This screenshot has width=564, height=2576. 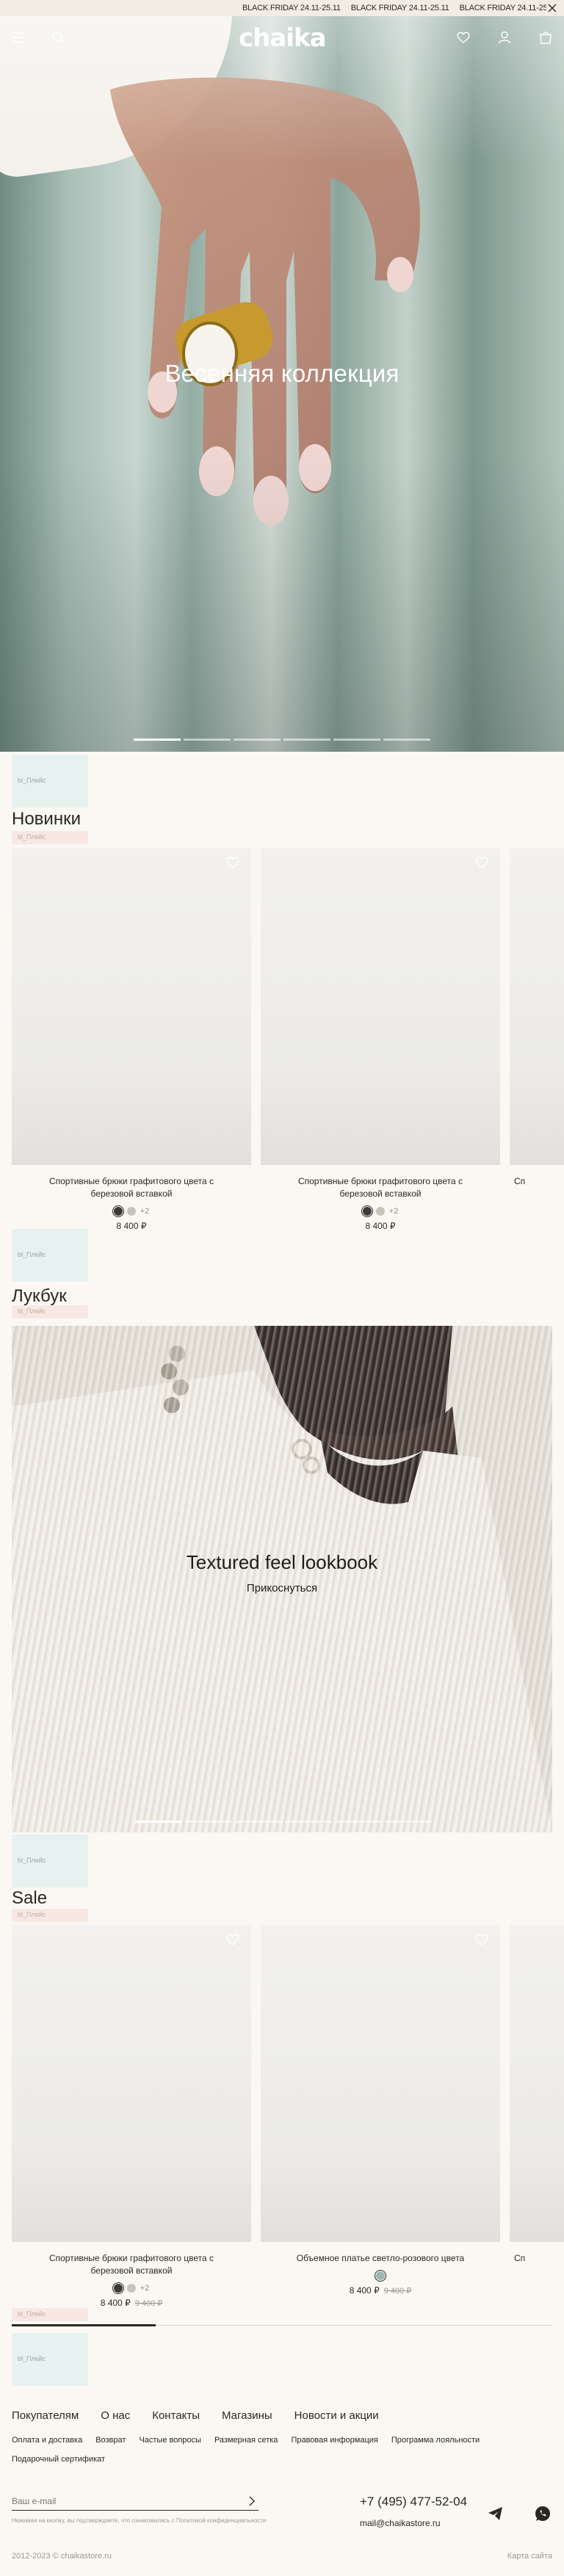 I want to click on more-colors: +2, so click(x=393, y=1211).